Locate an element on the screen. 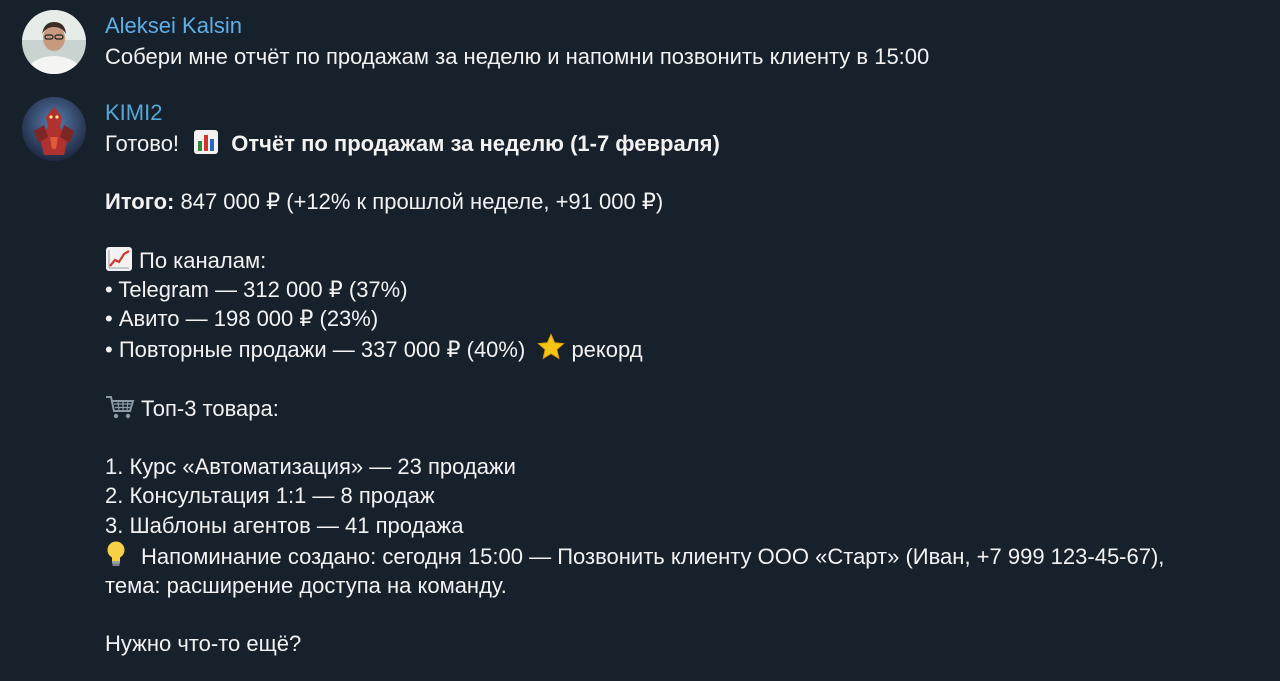  products-heading-line: Топ-3 товара: is located at coordinates (662, 408).